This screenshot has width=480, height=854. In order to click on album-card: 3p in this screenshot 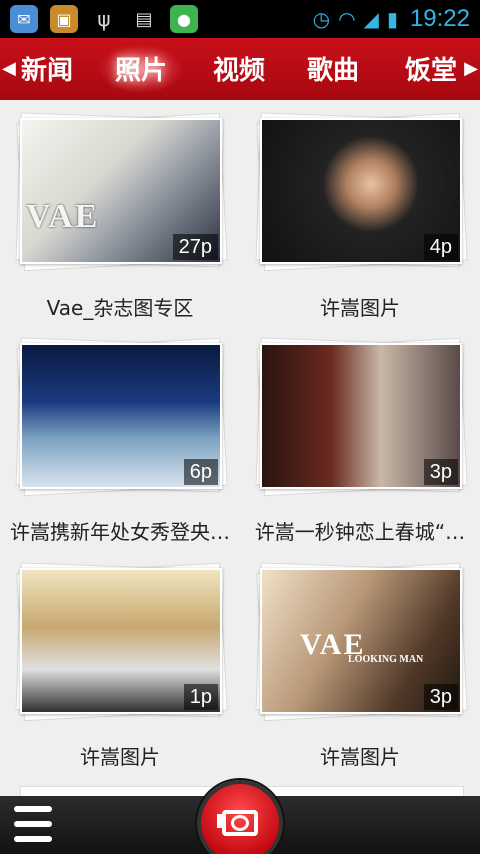, I will do `click(361, 417)`.